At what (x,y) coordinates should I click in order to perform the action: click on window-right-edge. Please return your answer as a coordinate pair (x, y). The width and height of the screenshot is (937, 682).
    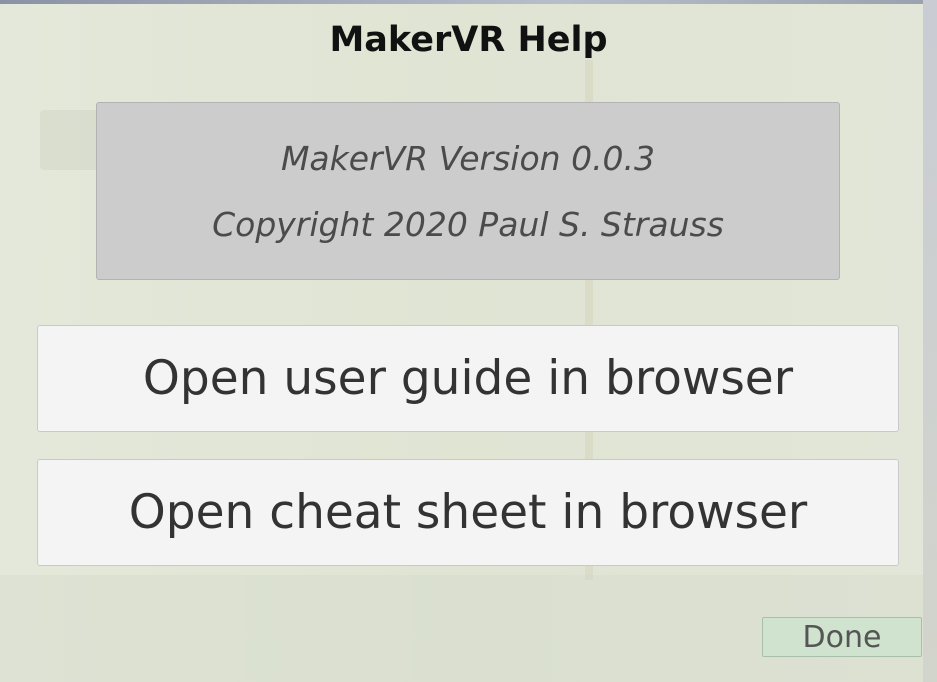
    Looking at the image, I should click on (930, 341).